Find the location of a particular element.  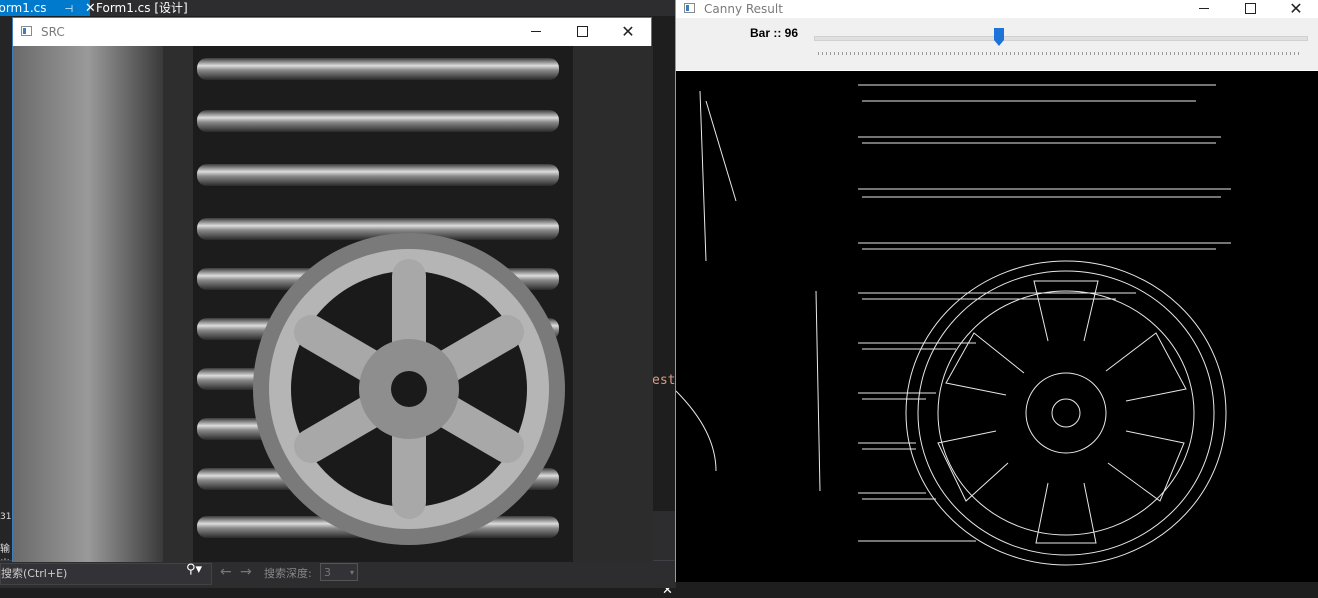

search-depth-label: 搜索深度: is located at coordinates (288, 573).